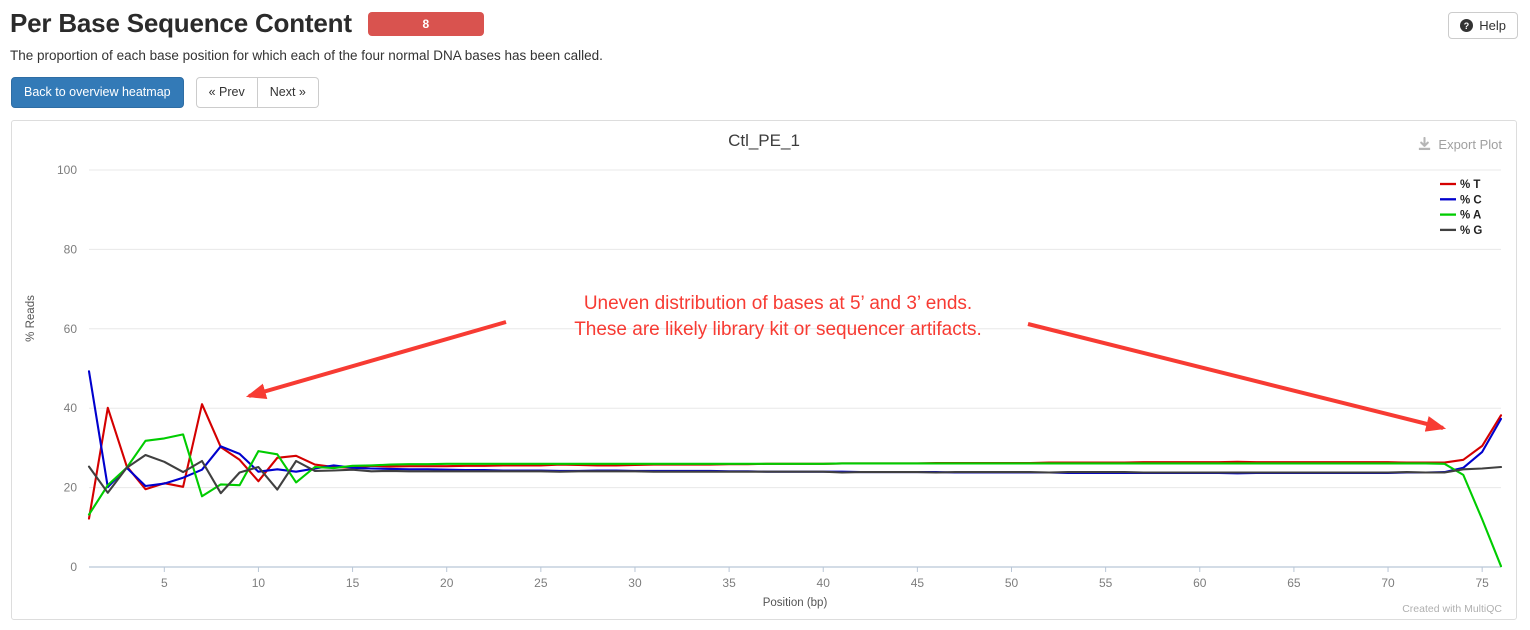 This screenshot has width=1530, height=630. Describe the element at coordinates (181, 23) in the screenshot. I see `page-title: Per Base Sequence Content` at that location.